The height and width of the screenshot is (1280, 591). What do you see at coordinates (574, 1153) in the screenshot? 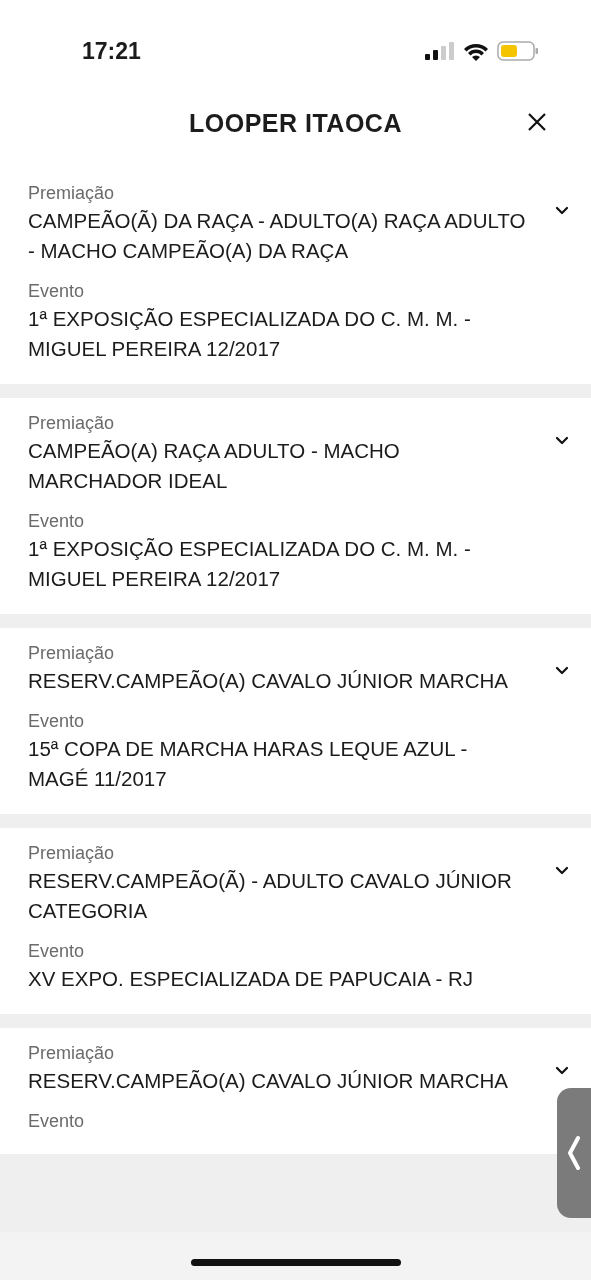
I see `side-handle` at bounding box center [574, 1153].